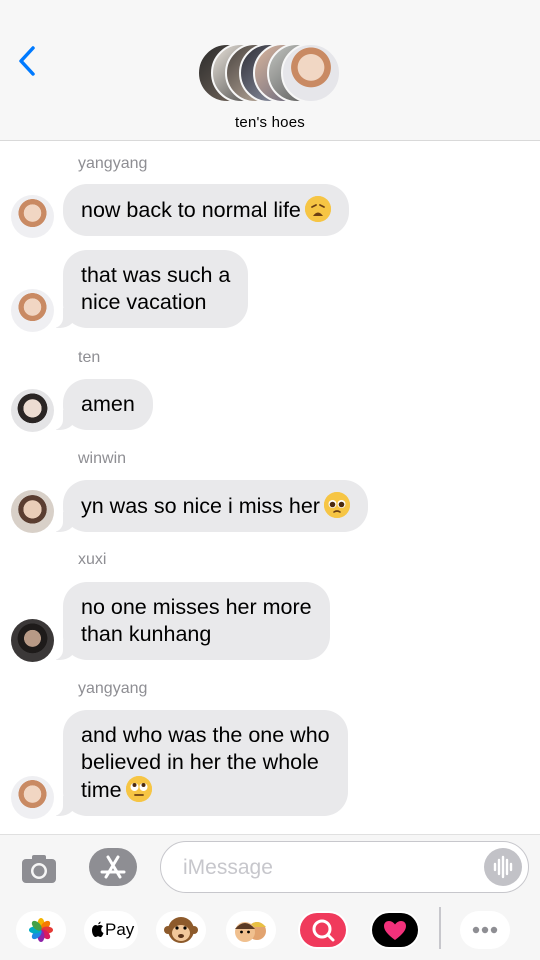 The width and height of the screenshot is (540, 960). I want to click on audio-message-button, so click(503, 867).